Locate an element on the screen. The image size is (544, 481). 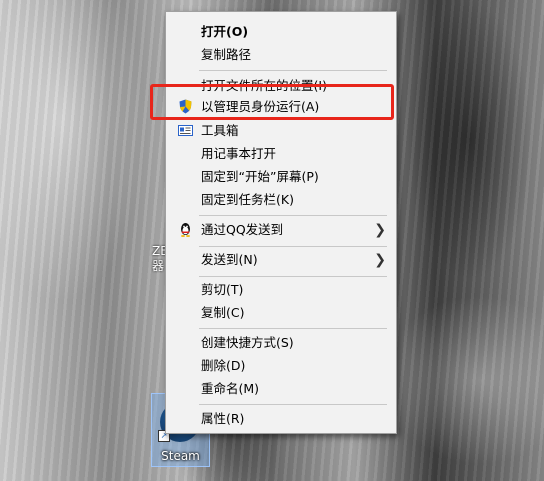
menu-item-label: 发送到(N) is located at coordinates (229, 259).